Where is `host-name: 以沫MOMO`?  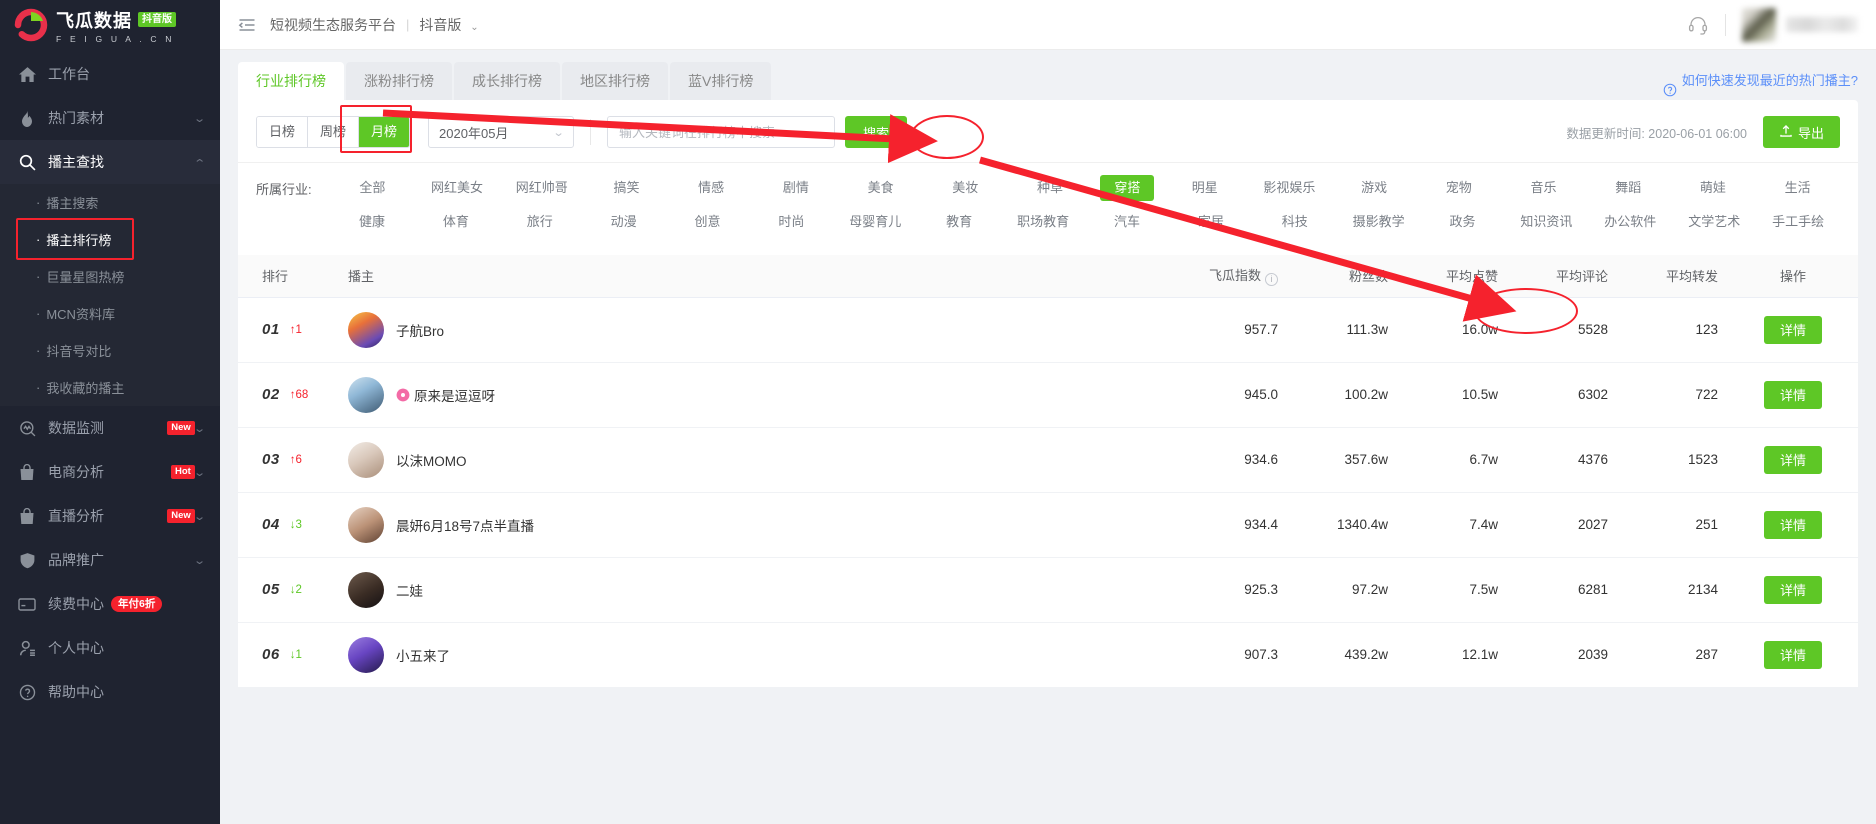 host-name: 以沫MOMO is located at coordinates (431, 460).